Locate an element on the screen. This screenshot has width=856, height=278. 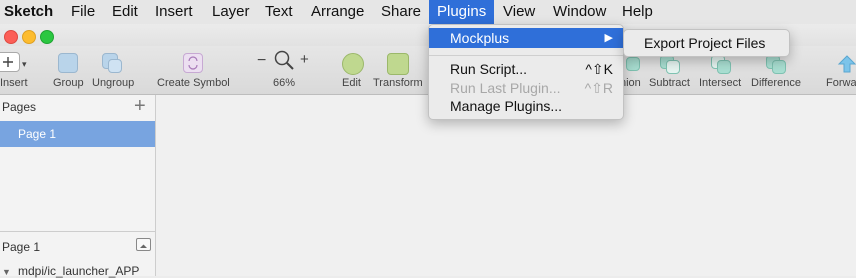
menu-window: Window is located at coordinates (579, 12).